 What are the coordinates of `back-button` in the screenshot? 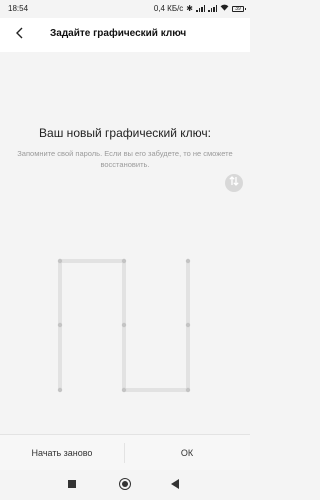 It's located at (20, 35).